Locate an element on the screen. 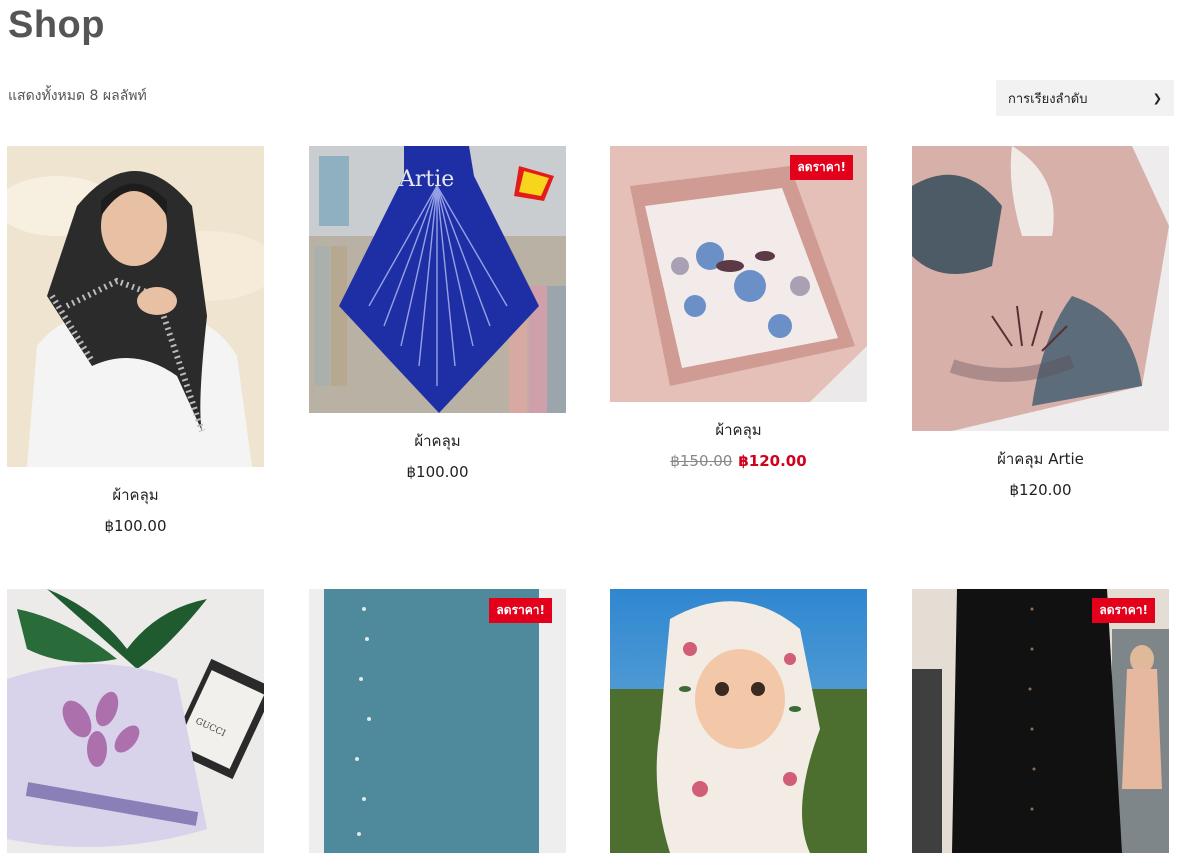 The width and height of the screenshot is (1187, 853). product-card: ผ้าคลุม Artie ฿120.00 is located at coordinates (1040, 322).